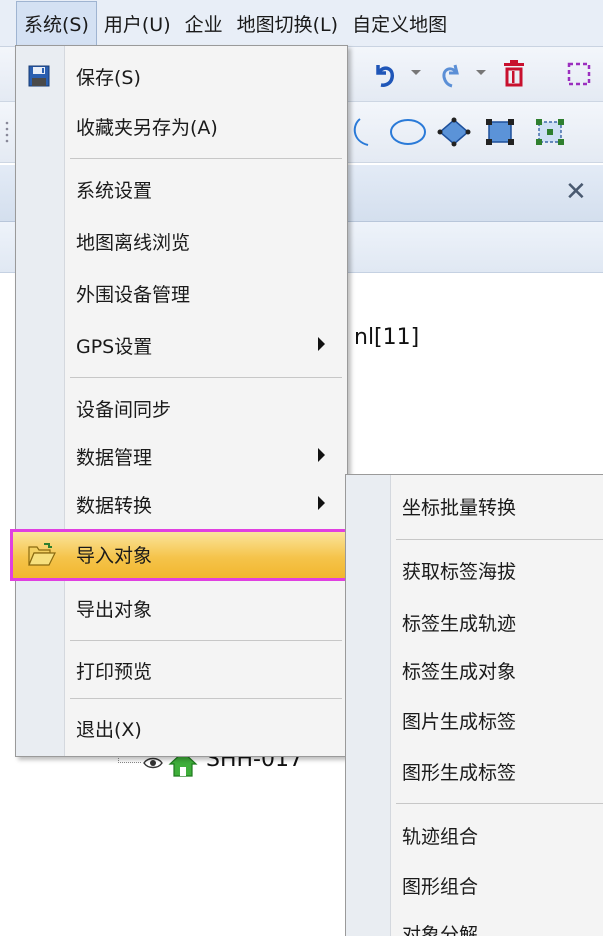  I want to click on submenu-item-batch-coordinate-convert: 坐标批量转换, so click(474, 506).